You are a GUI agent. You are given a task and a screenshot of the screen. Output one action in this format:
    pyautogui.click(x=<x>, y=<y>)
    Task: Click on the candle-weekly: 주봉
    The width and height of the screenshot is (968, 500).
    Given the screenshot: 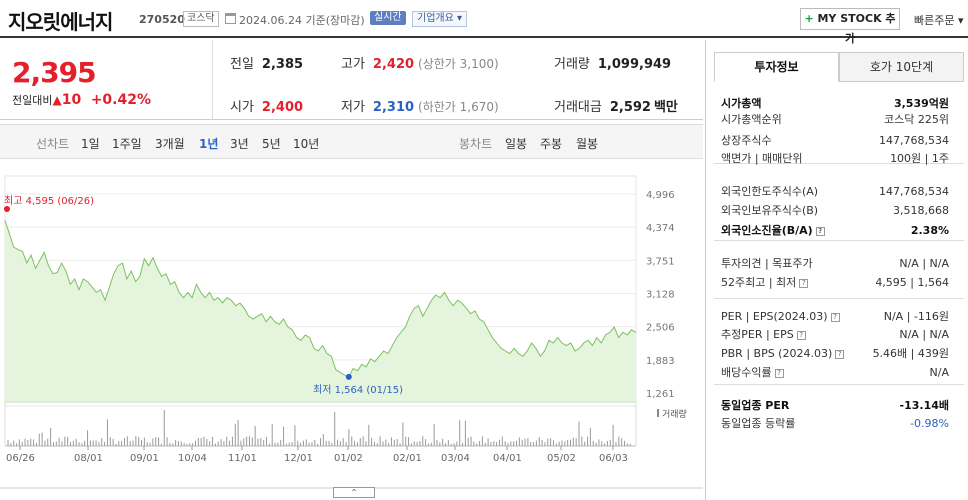 What is the action you would take?
    pyautogui.click(x=551, y=143)
    